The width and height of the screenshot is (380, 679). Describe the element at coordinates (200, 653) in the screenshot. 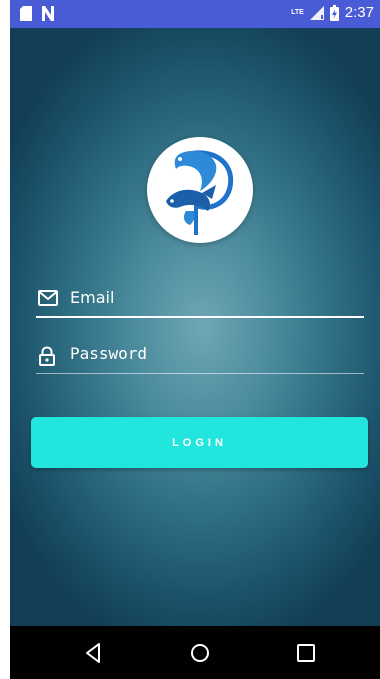

I see `home-icon` at that location.